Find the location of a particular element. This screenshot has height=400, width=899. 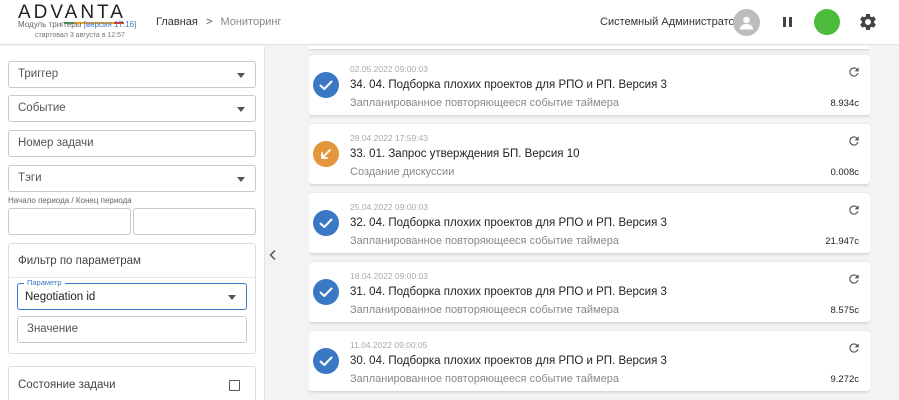

avatar is located at coordinates (746, 22).